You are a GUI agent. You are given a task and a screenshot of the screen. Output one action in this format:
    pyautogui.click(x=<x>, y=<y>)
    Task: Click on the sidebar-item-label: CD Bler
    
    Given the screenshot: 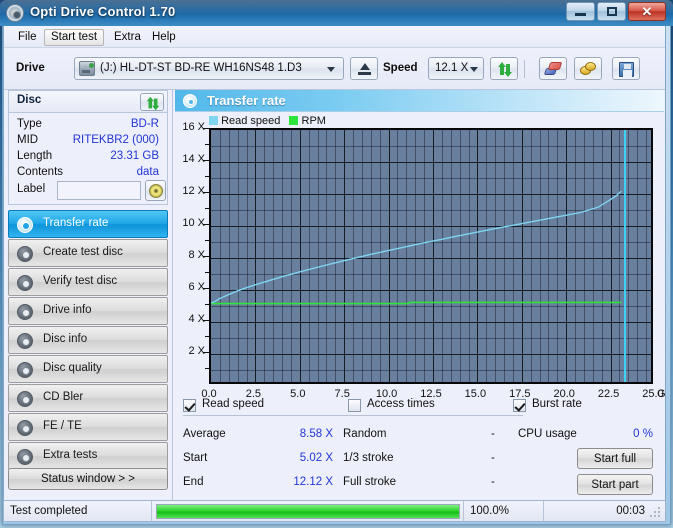 What is the action you would take?
    pyautogui.click(x=63, y=397)
    